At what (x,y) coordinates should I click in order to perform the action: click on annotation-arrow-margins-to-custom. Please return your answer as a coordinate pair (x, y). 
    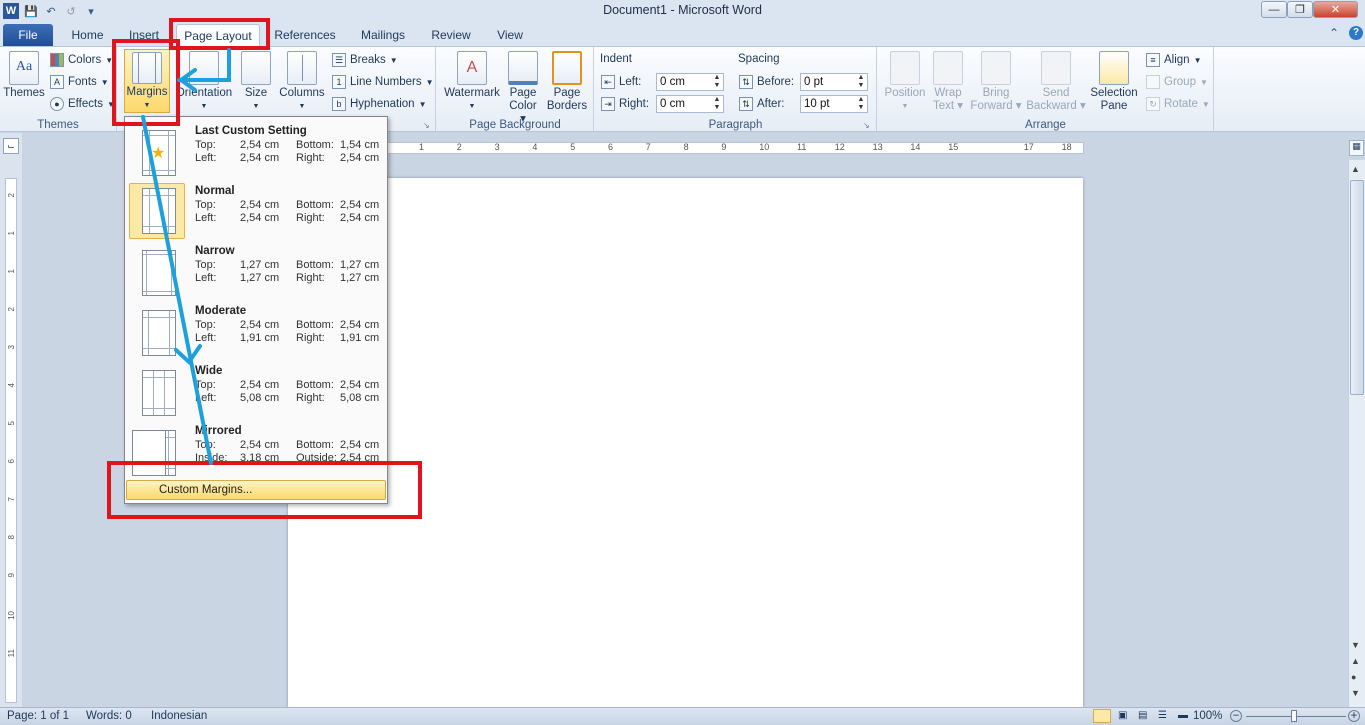
    Looking at the image, I should click on (177, 290).